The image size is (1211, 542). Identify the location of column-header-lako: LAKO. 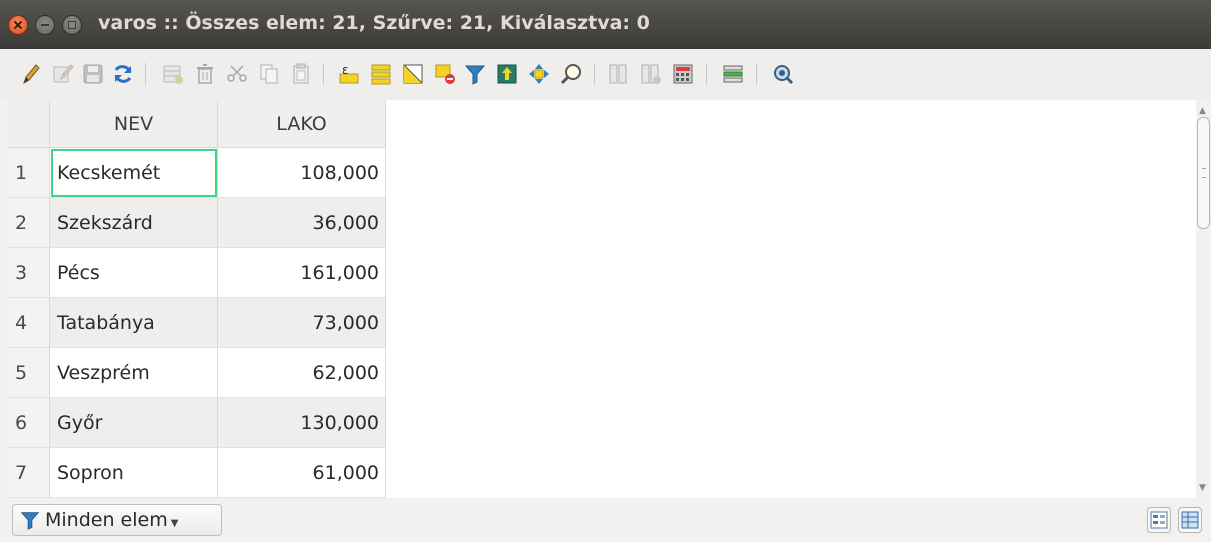
(302, 124).